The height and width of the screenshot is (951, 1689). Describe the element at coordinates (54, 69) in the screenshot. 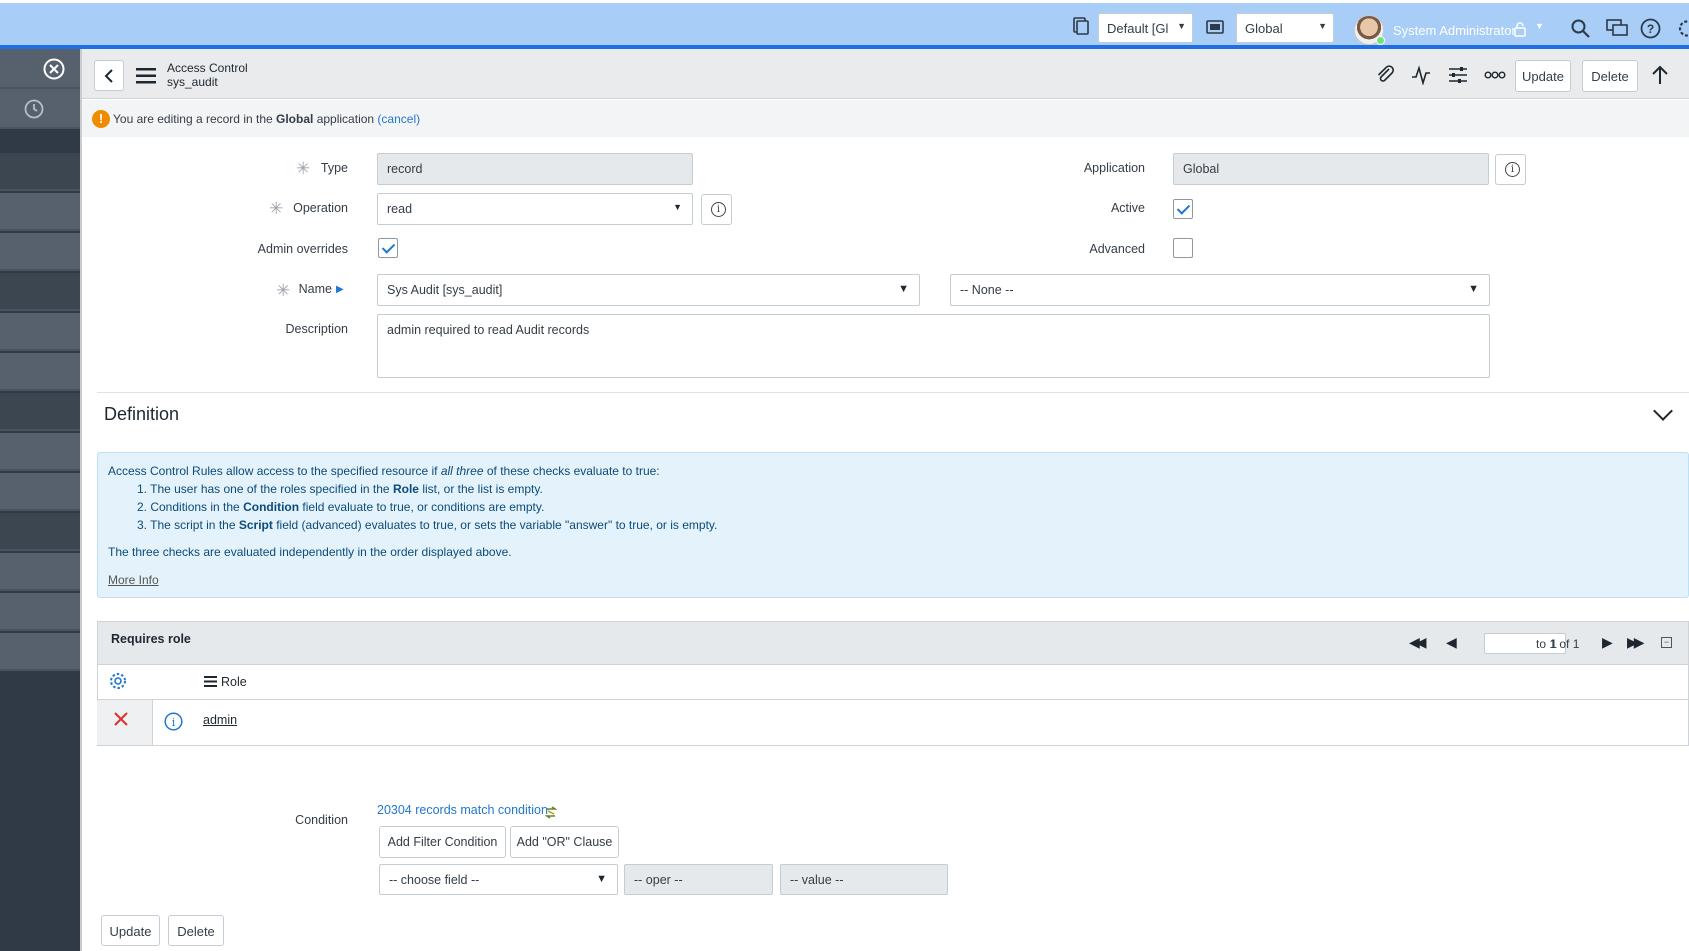

I see `clear-filter-icon` at that location.